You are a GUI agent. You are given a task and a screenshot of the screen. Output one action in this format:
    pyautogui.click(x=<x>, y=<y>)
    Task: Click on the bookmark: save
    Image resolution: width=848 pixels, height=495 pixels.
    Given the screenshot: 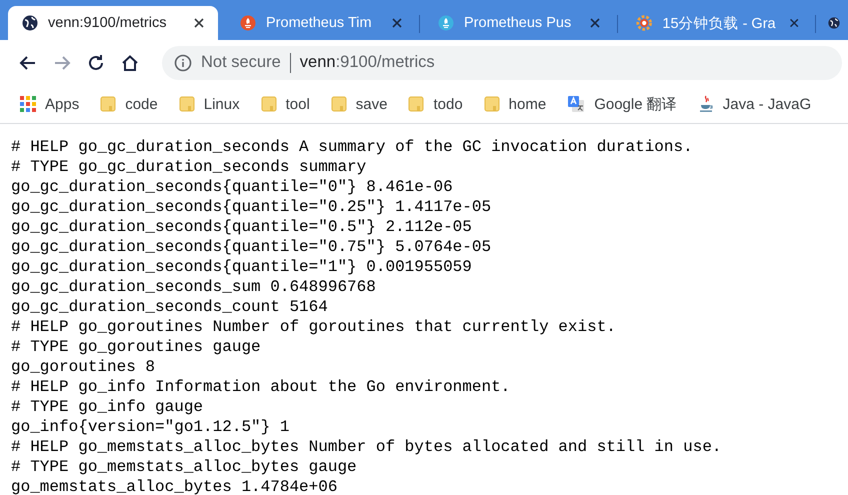 What is the action you would take?
    pyautogui.click(x=364, y=104)
    